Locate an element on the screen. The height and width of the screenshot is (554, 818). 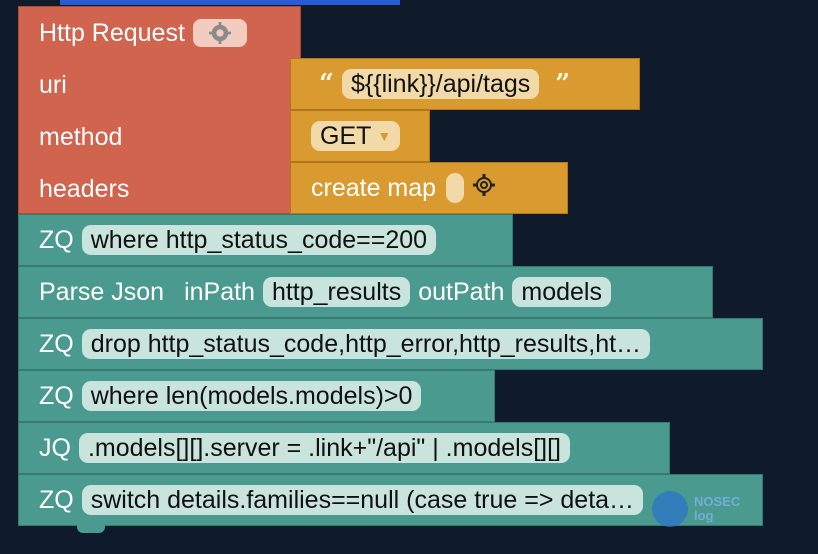
create-map-label: create map is located at coordinates (374, 187).